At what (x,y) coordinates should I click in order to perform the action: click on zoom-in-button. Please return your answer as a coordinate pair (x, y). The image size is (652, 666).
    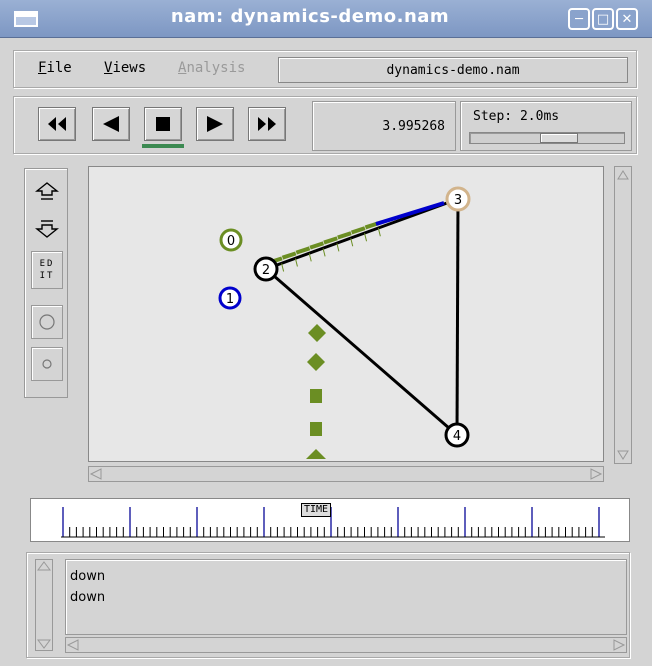
    Looking at the image, I should click on (47, 192).